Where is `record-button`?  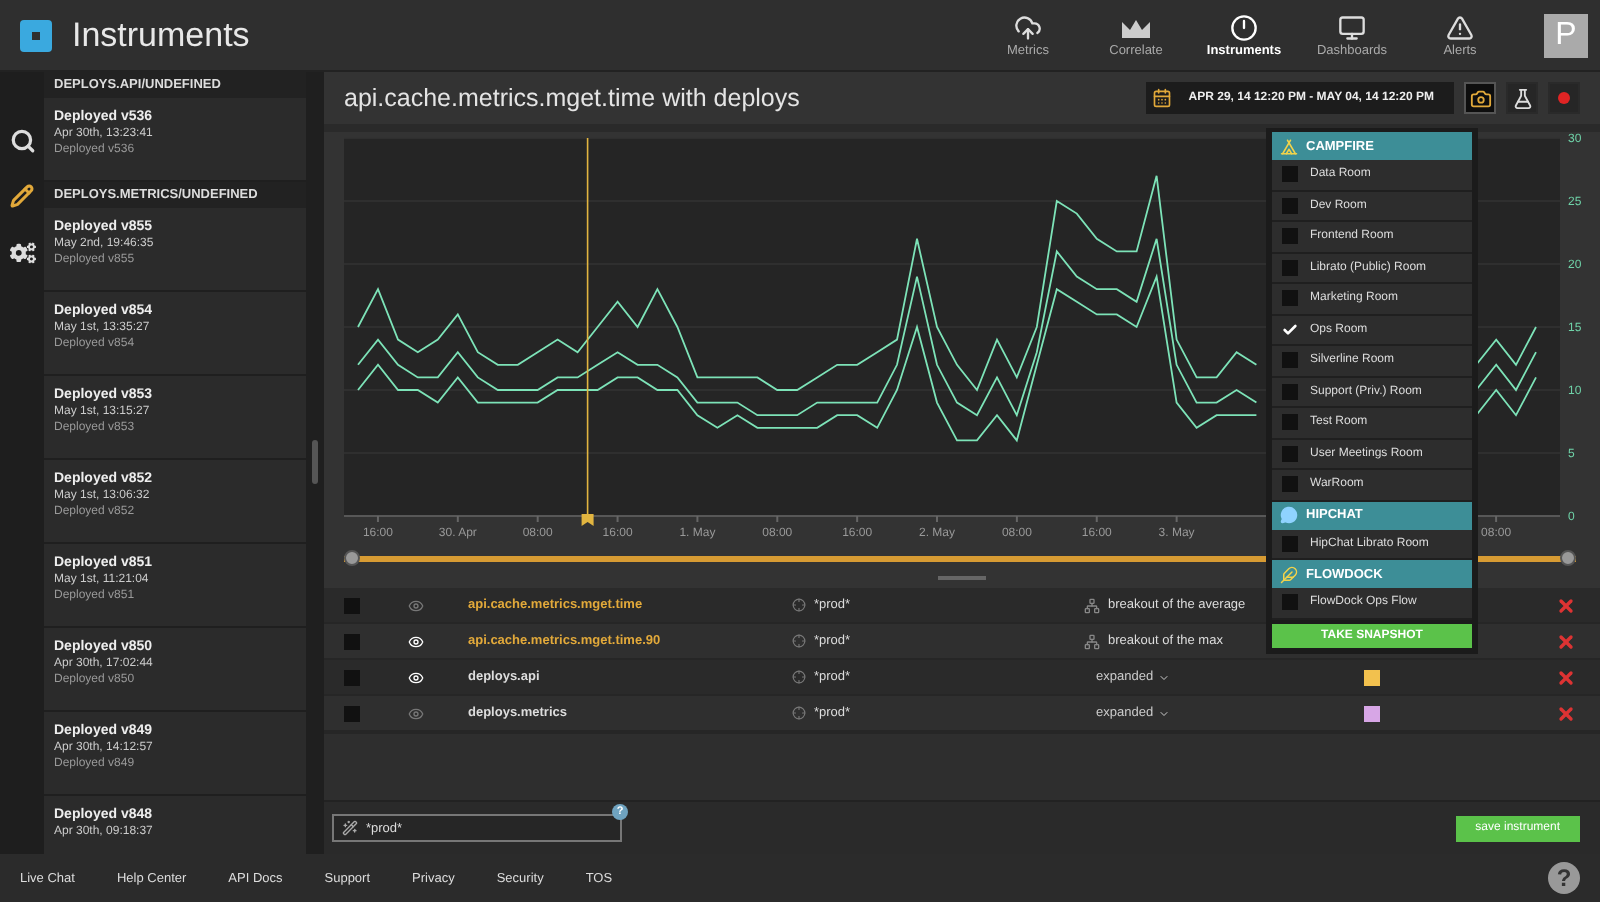 record-button is located at coordinates (1564, 98).